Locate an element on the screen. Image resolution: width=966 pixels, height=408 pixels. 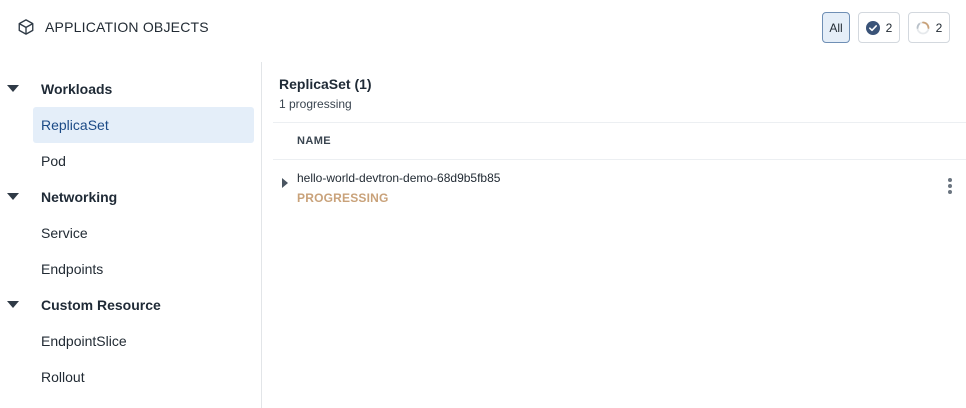
sidebar-item-label: Rollout is located at coordinates (63, 377).